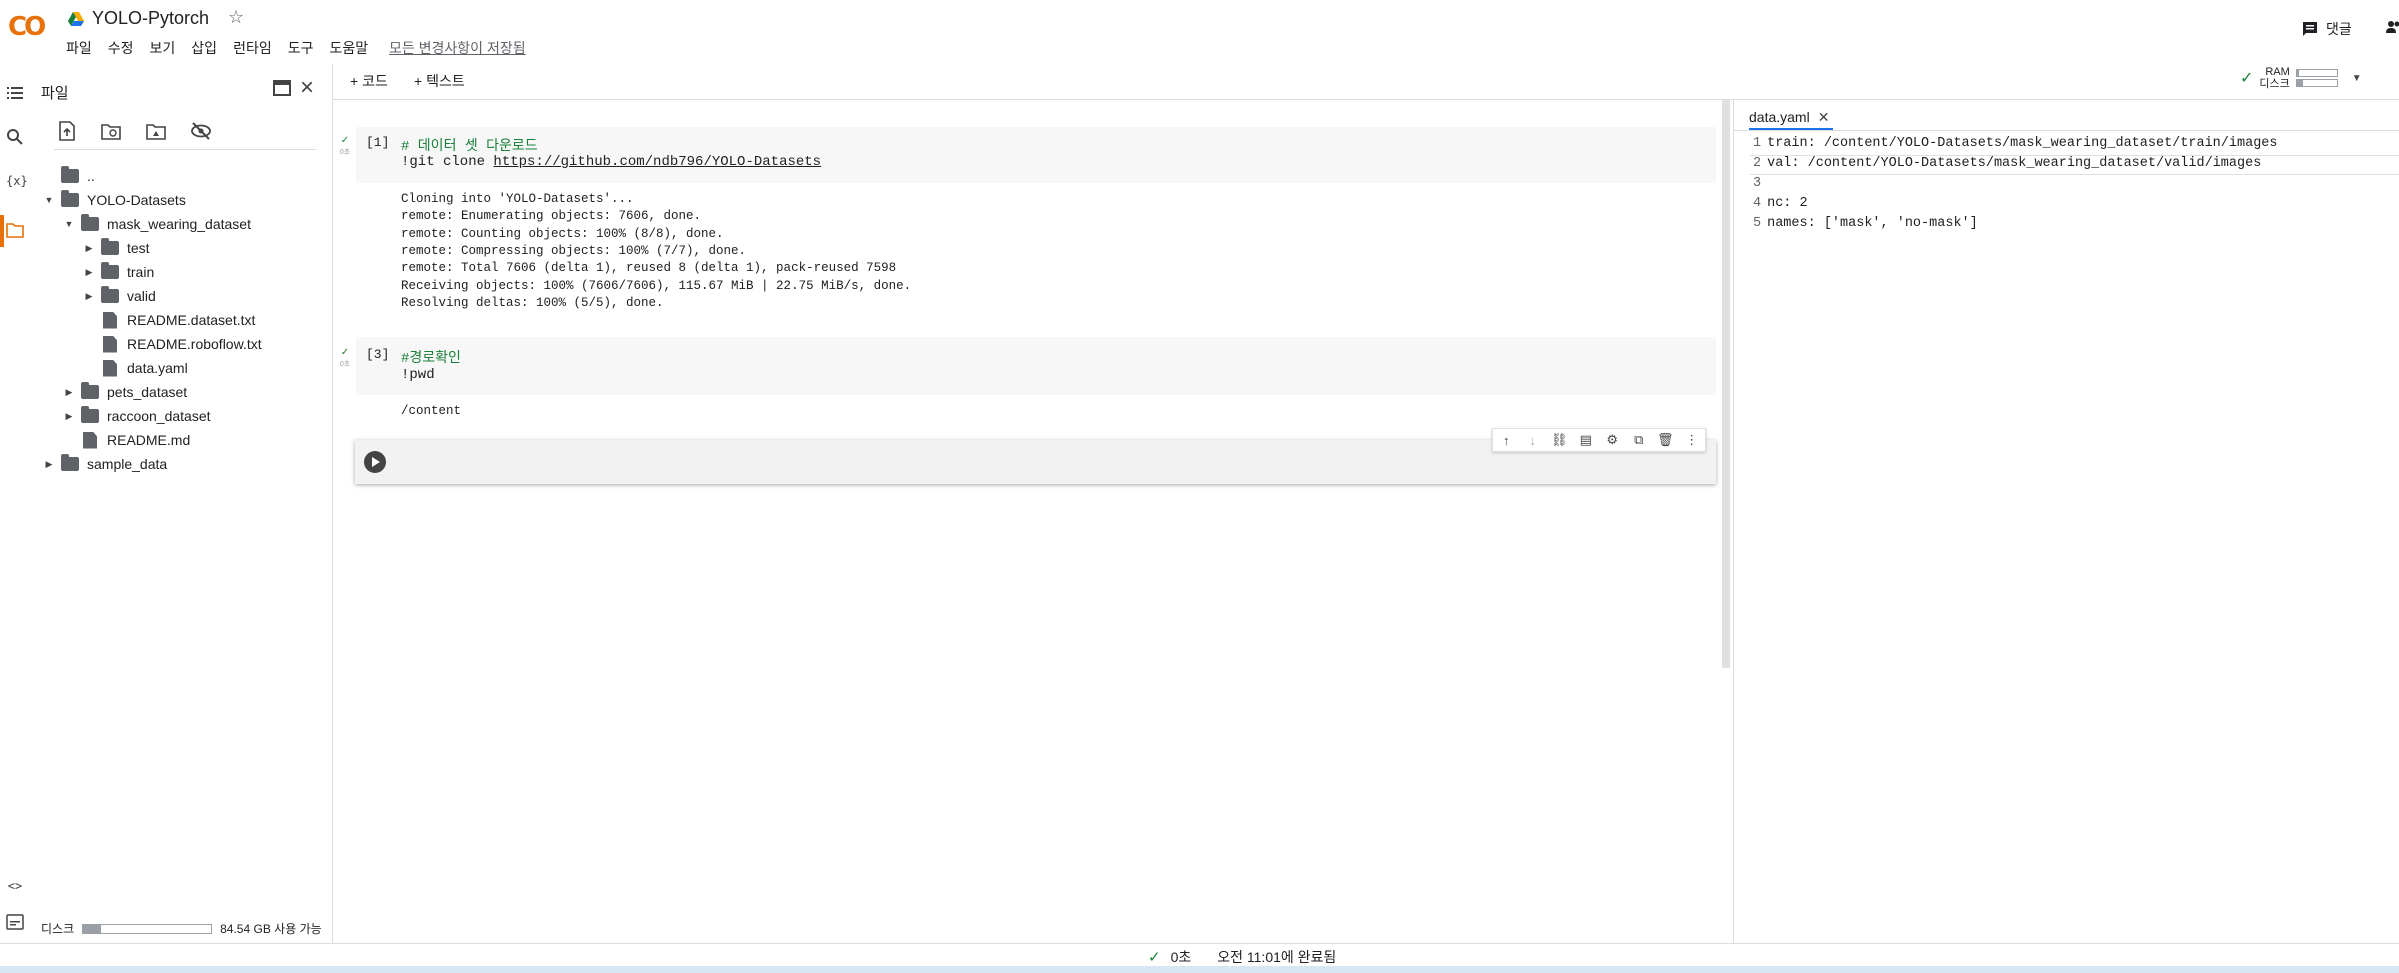 The height and width of the screenshot is (973, 2399). Describe the element at coordinates (348, 48) in the screenshot. I see `menu-help: 도움말` at that location.